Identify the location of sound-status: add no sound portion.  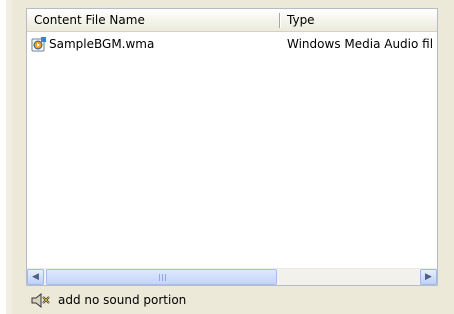
(108, 300).